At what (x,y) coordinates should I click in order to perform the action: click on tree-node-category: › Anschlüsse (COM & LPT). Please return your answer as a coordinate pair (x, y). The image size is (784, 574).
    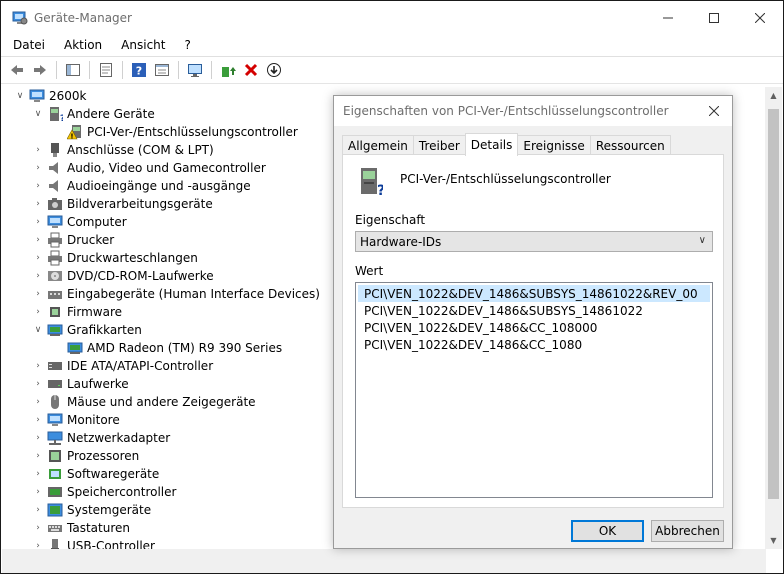
    Looking at the image, I should click on (122, 150).